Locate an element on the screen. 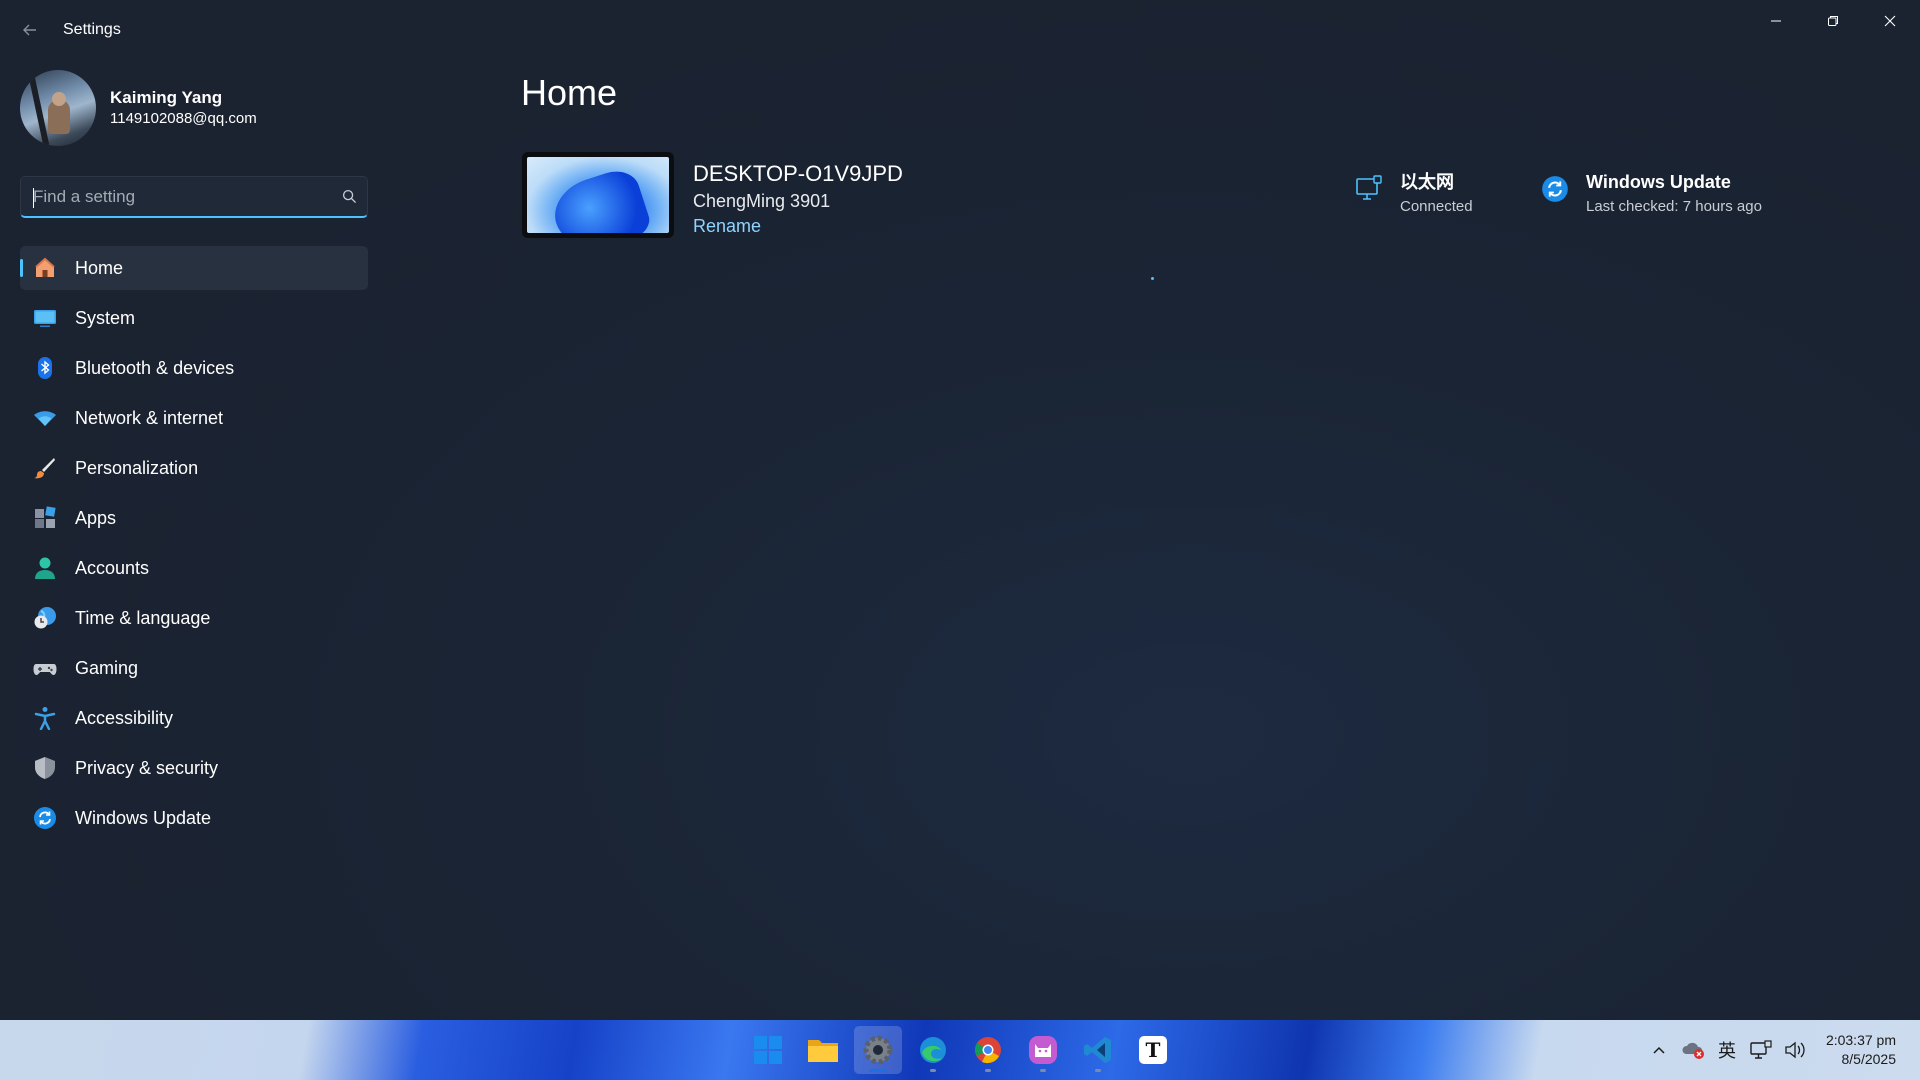  sidebar-item-label: System is located at coordinates (105, 317).